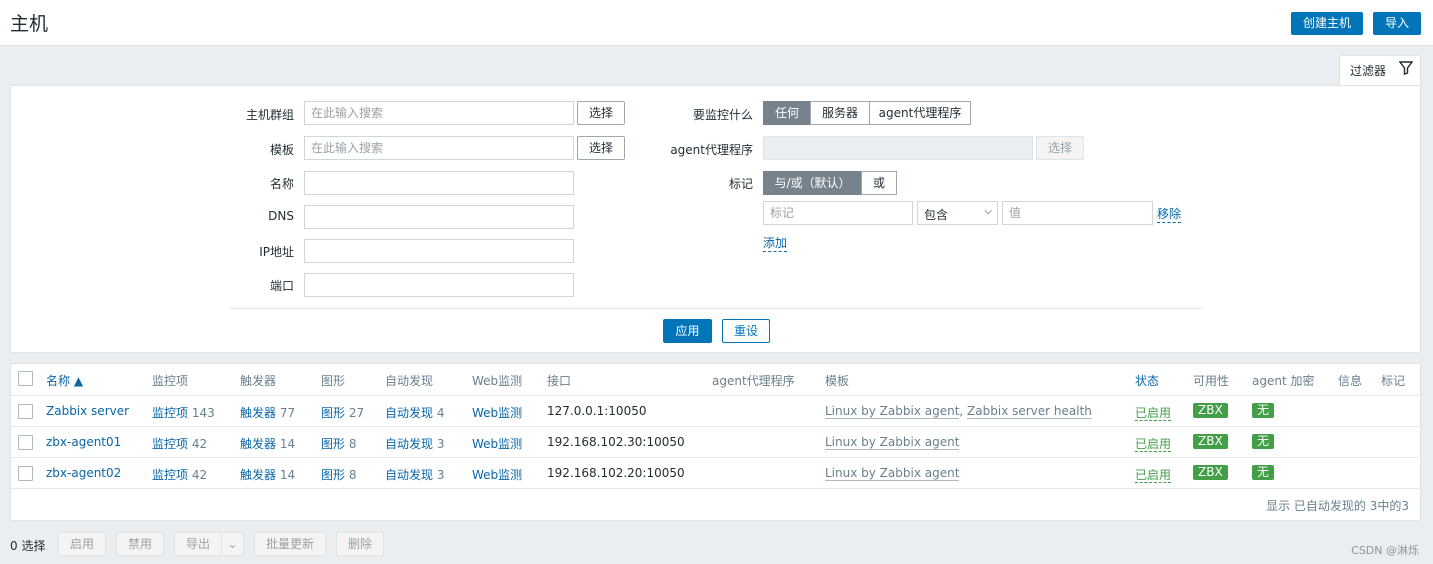 Image resolution: width=1433 pixels, height=564 pixels. I want to click on chevron-down-icon: ⌵, so click(988, 211).